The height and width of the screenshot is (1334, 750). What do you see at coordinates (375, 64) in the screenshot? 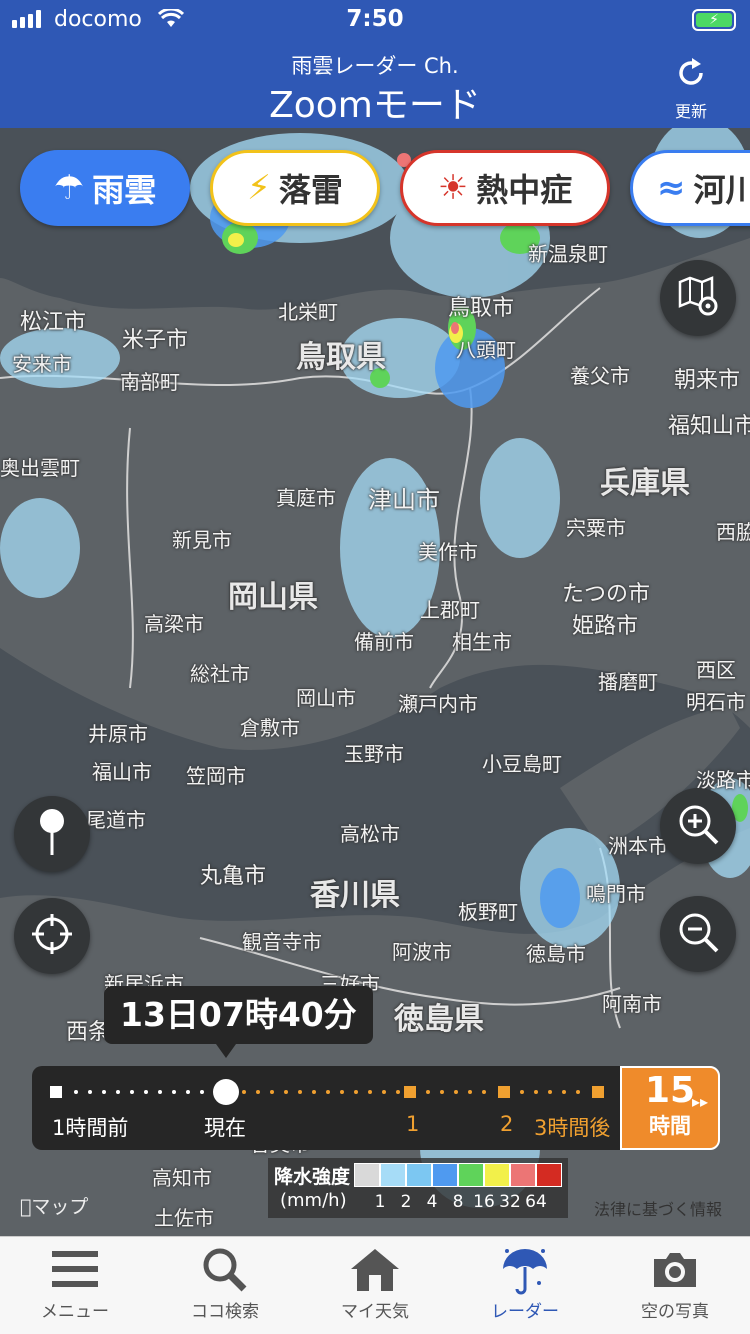
I see `app-header: docomo 7:50 ⚡ 雨雲レーダー Ch. Zoomモード 更新` at bounding box center [375, 64].